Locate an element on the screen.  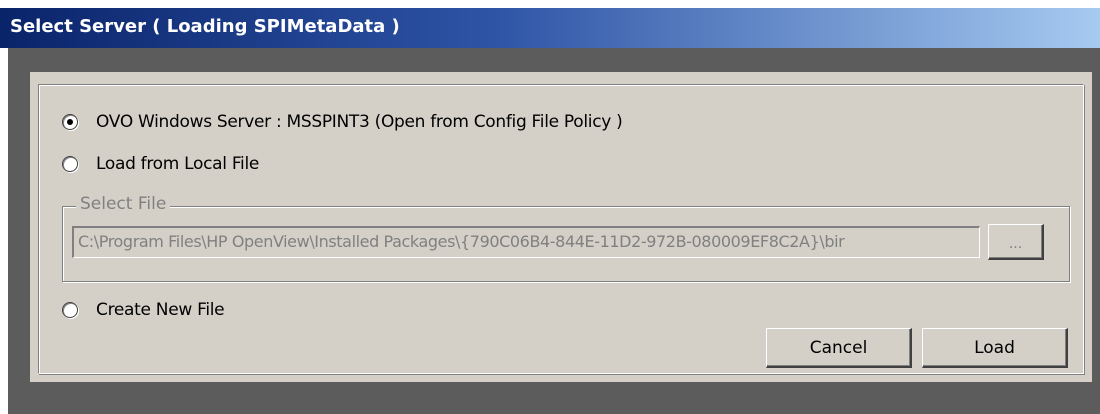
left-edge is located at coordinates (4, 231).